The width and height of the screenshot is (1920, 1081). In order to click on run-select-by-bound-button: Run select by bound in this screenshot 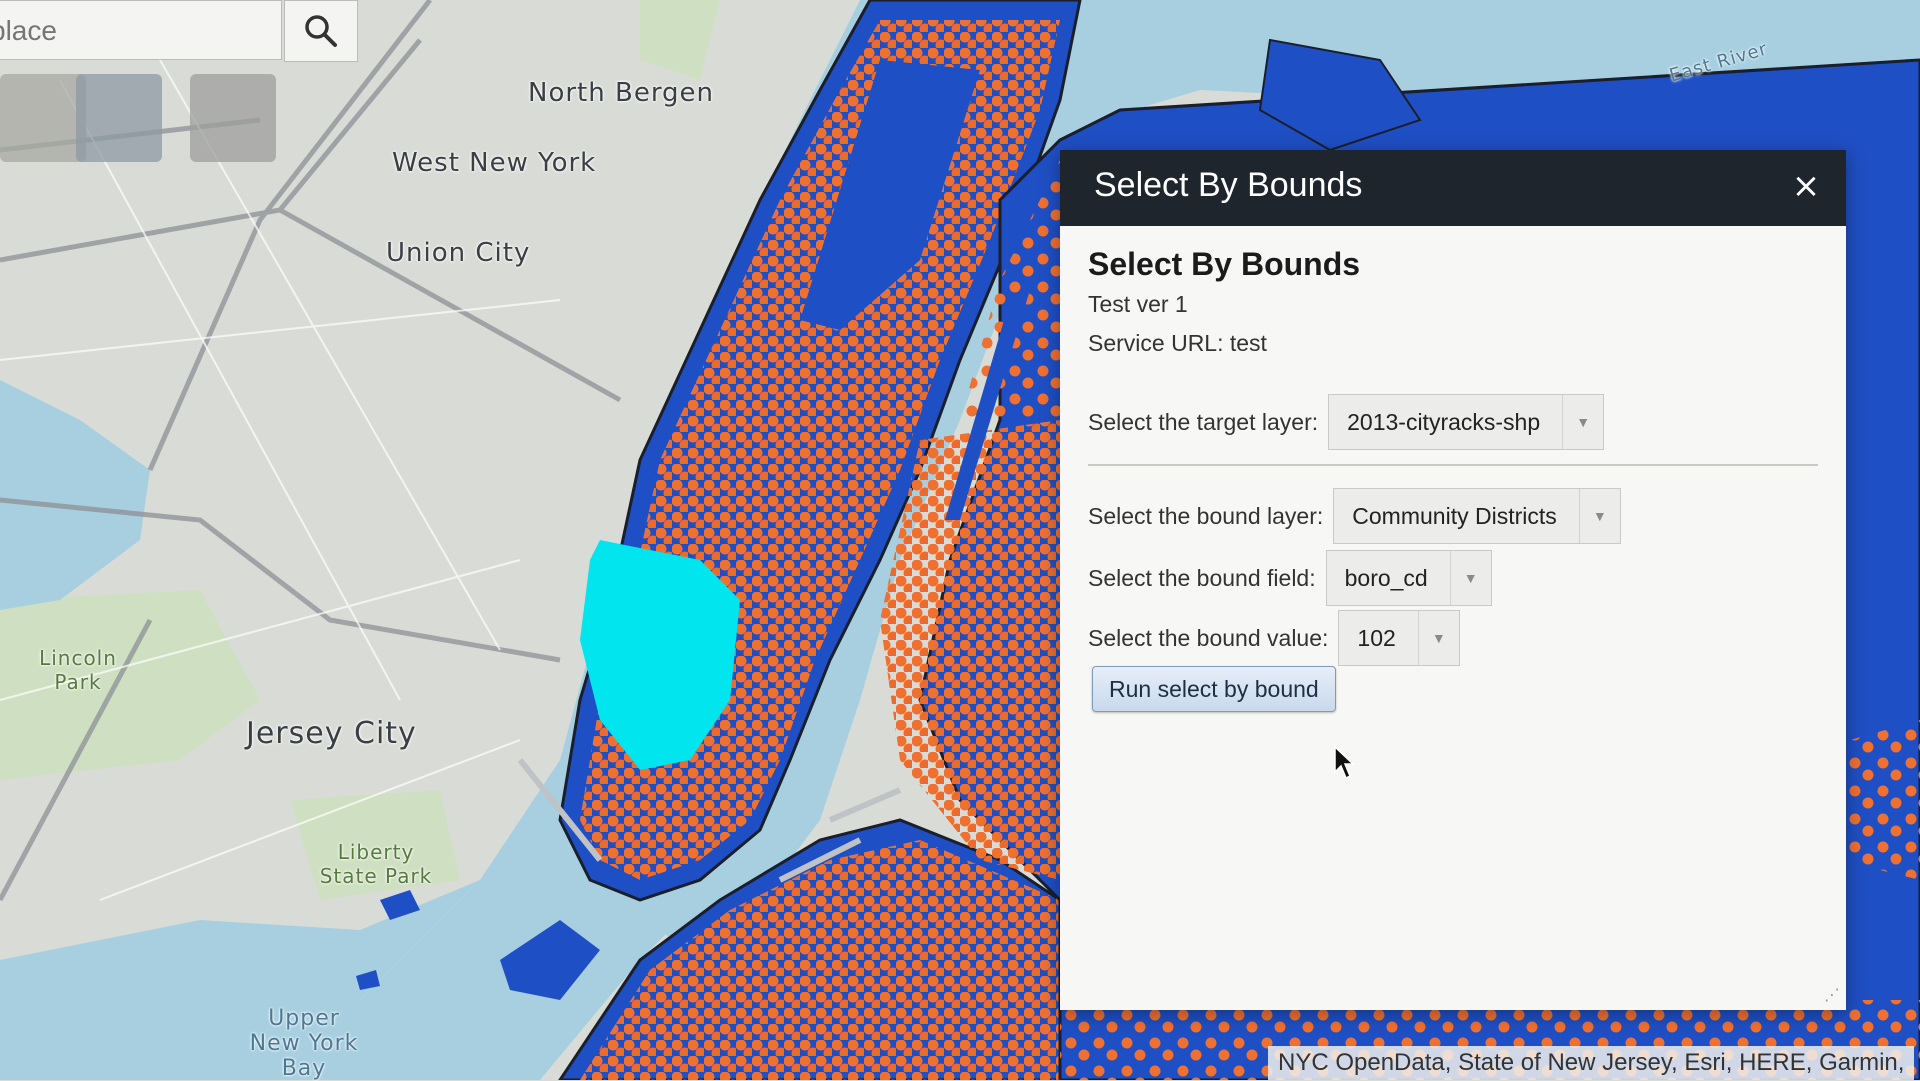, I will do `click(1214, 689)`.